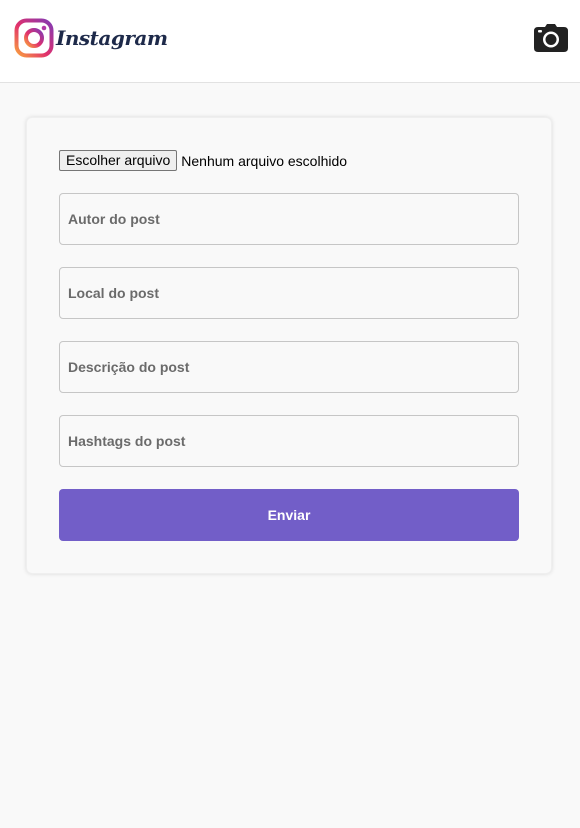 This screenshot has width=580, height=828. I want to click on description-input, so click(289, 367).